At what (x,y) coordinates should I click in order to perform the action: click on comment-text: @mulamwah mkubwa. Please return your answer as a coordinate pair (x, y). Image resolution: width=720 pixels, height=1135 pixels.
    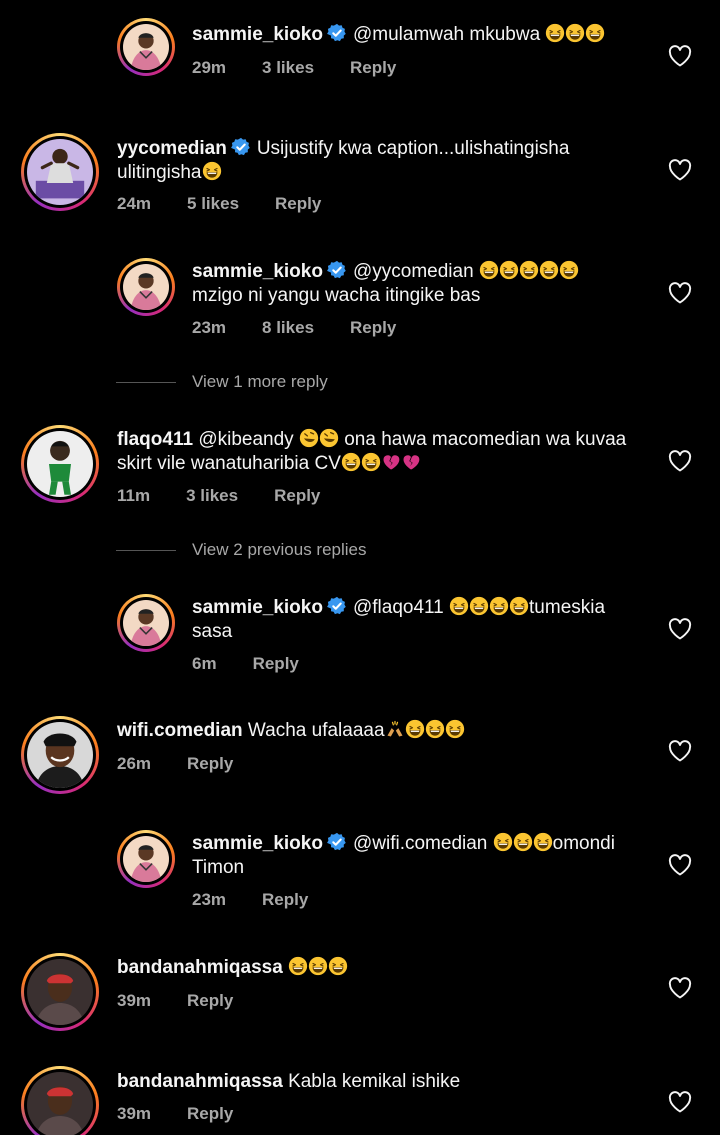
    Looking at the image, I should click on (446, 34).